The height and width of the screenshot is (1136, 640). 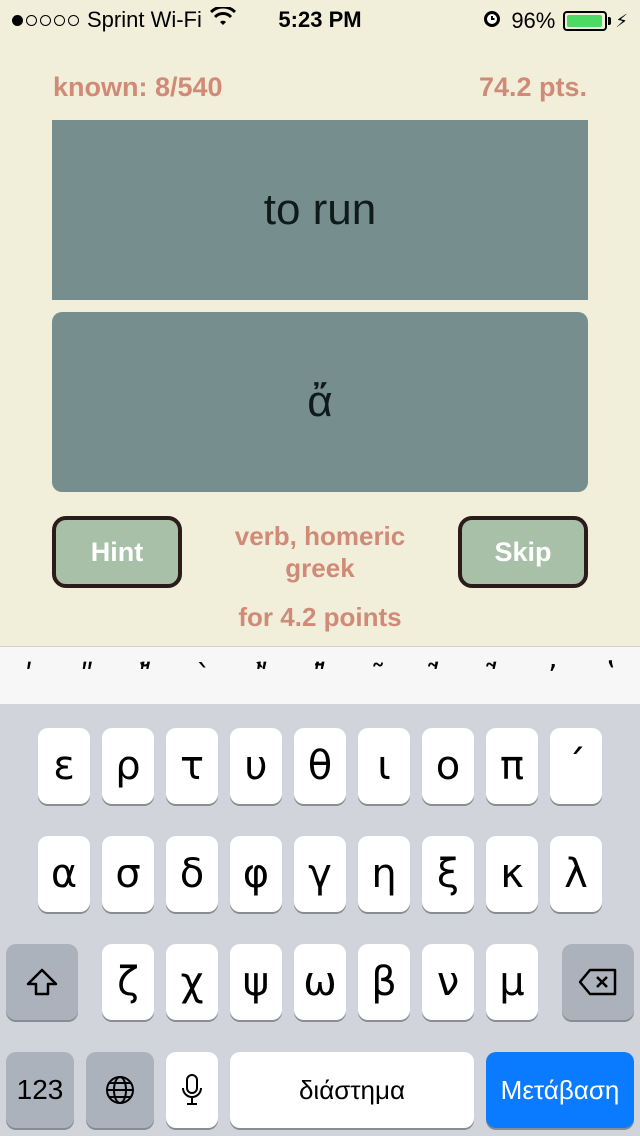 I want to click on accent-key: ʺ̄, so click(x=320, y=676).